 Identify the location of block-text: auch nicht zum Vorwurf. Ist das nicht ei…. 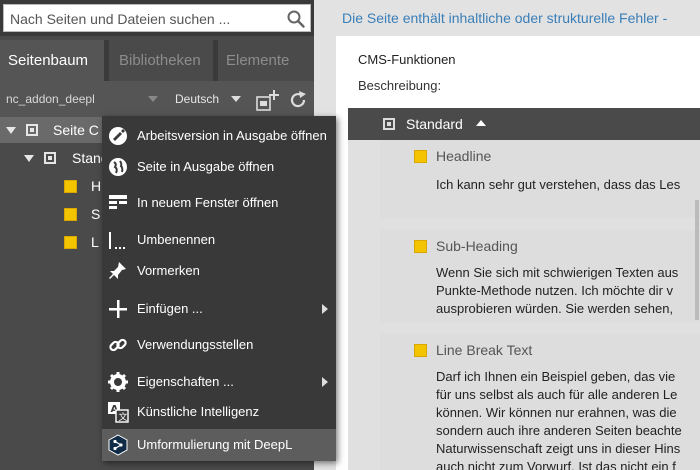
(556, 464).